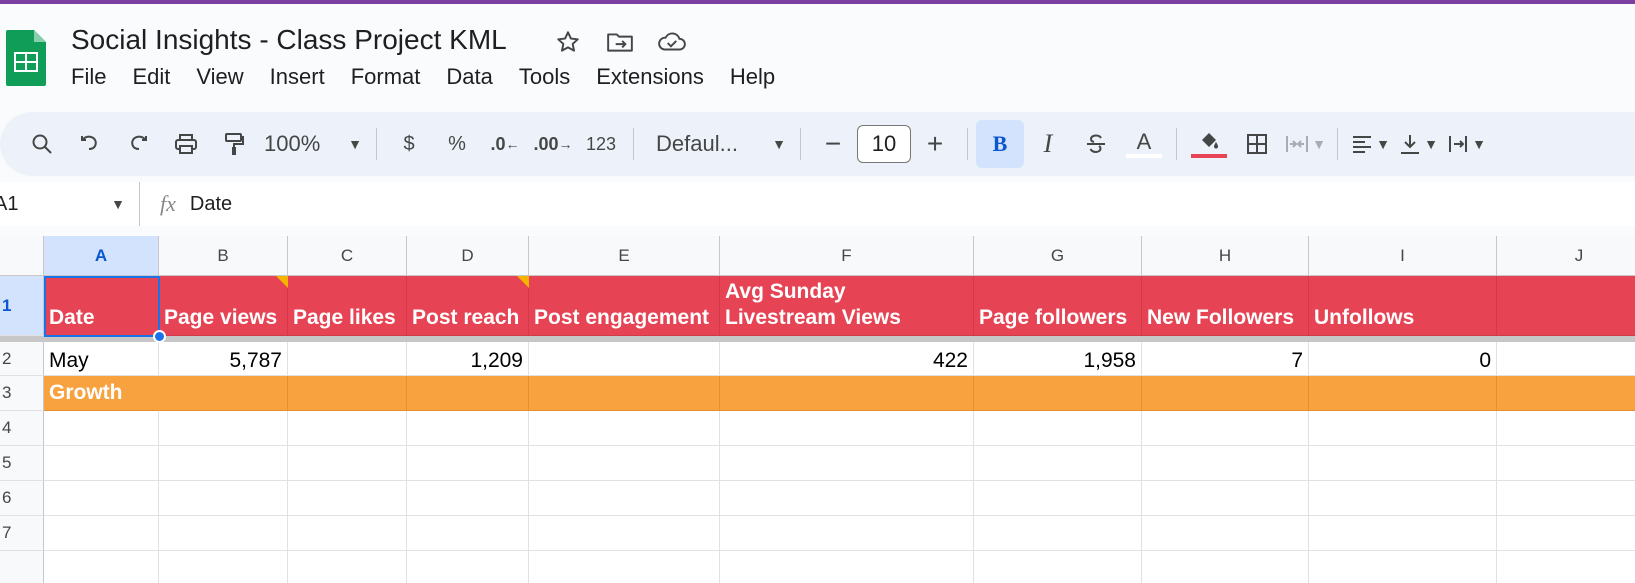 The image size is (1635, 583). Describe the element at coordinates (138, 144) in the screenshot. I see `redo-icon` at that location.